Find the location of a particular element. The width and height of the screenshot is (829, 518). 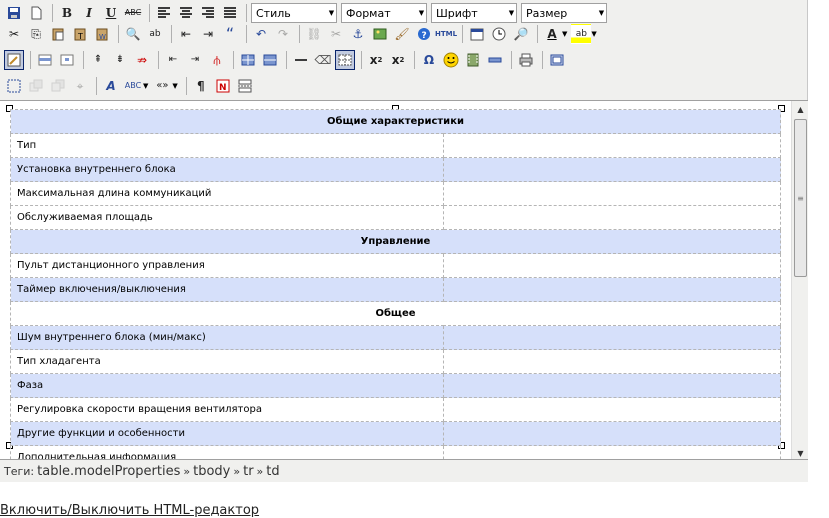

paste-text-icon: T is located at coordinates (80, 34).